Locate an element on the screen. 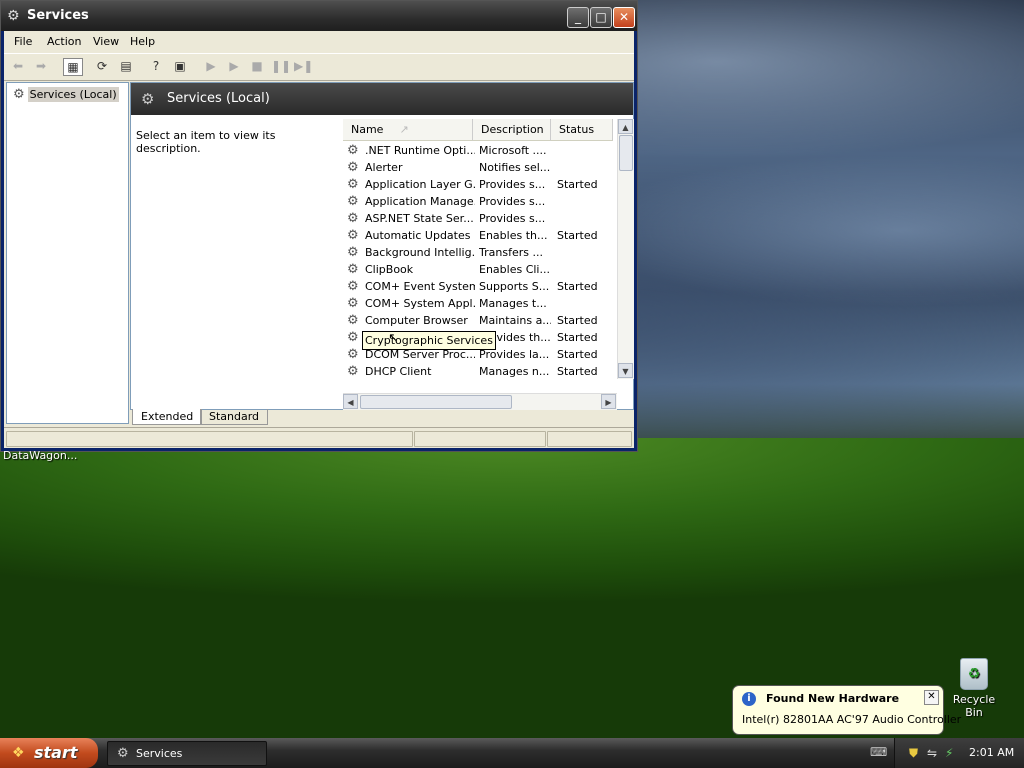 This screenshot has width=1024, height=768. pause-service-icon: ❚❚ is located at coordinates (281, 66).